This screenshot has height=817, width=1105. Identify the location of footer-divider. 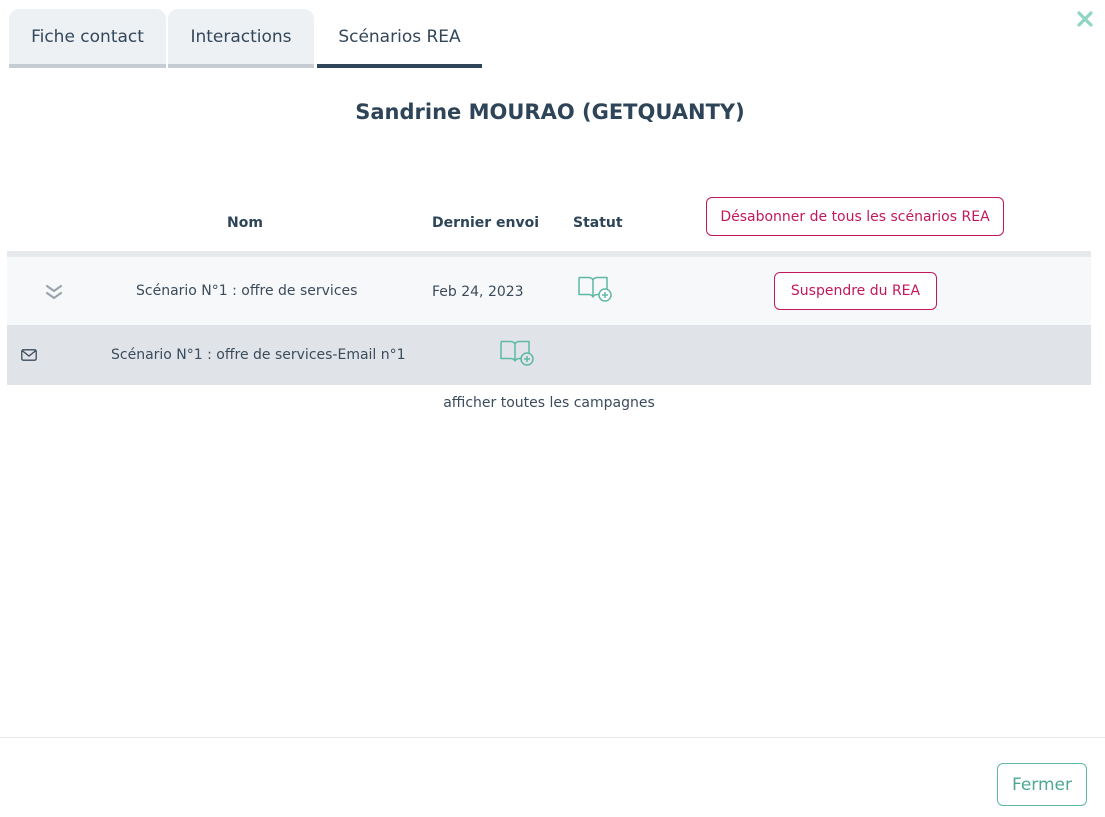
(552, 737).